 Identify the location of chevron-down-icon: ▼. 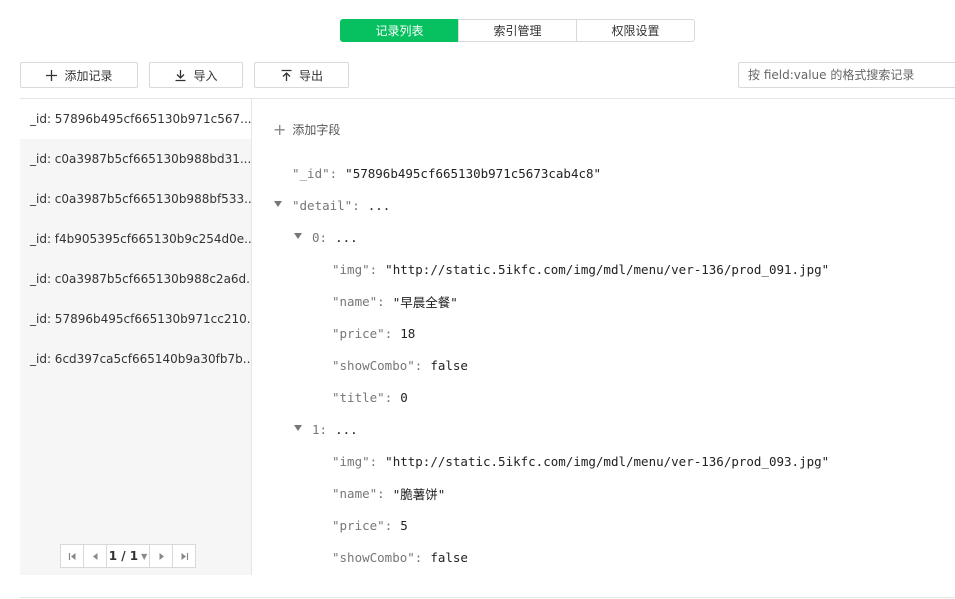
(144, 556).